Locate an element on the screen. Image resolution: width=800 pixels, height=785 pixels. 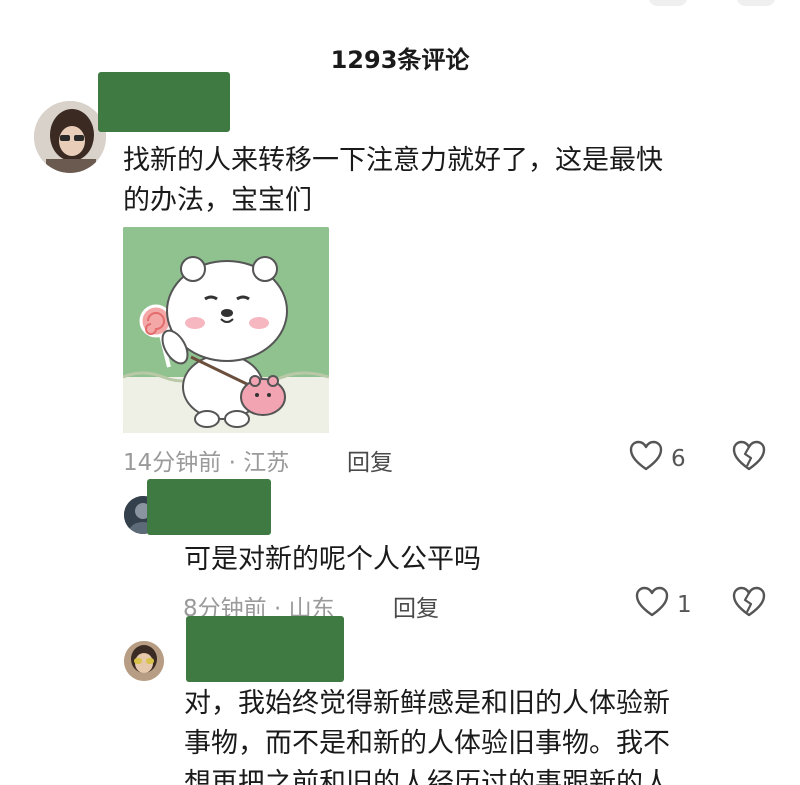
comment-text-line: 可是对新的呢个人公平吗 is located at coordinates (332, 559).